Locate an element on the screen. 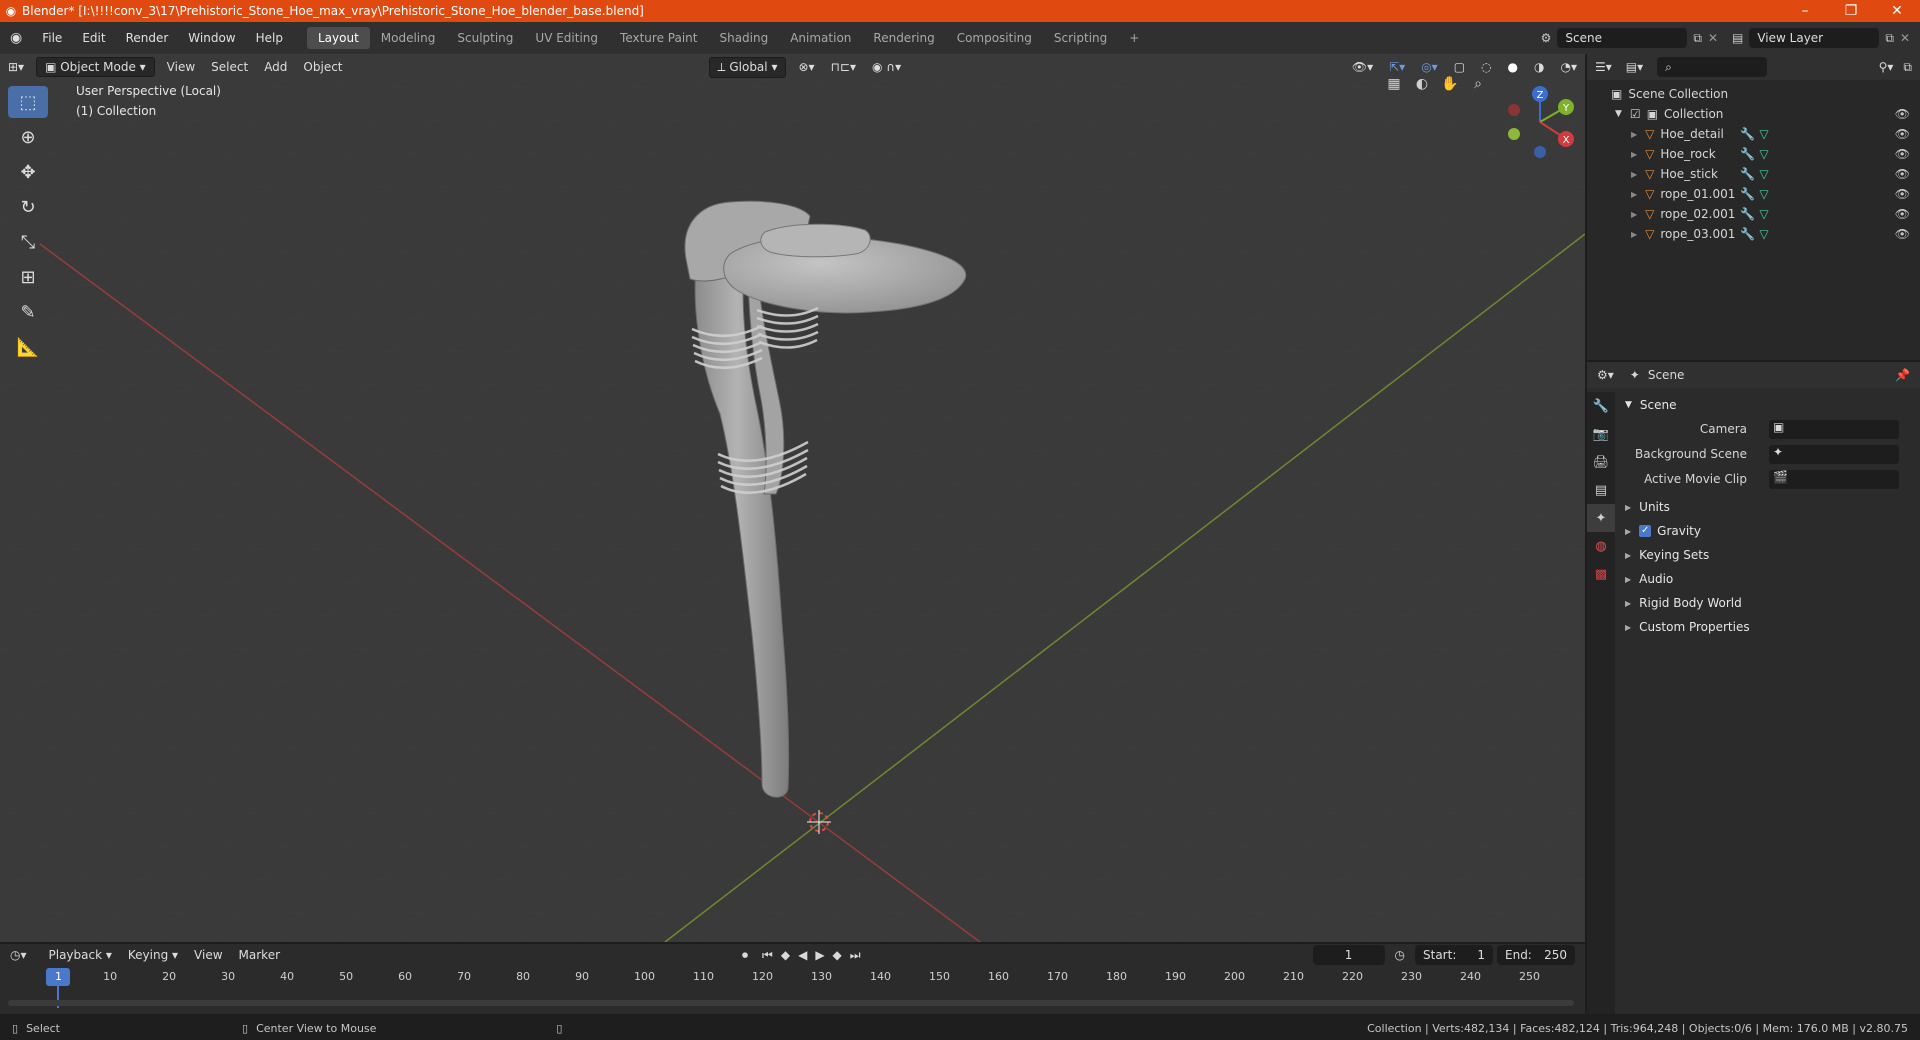  cursor-tool-icon: ⊕ is located at coordinates (28, 137).